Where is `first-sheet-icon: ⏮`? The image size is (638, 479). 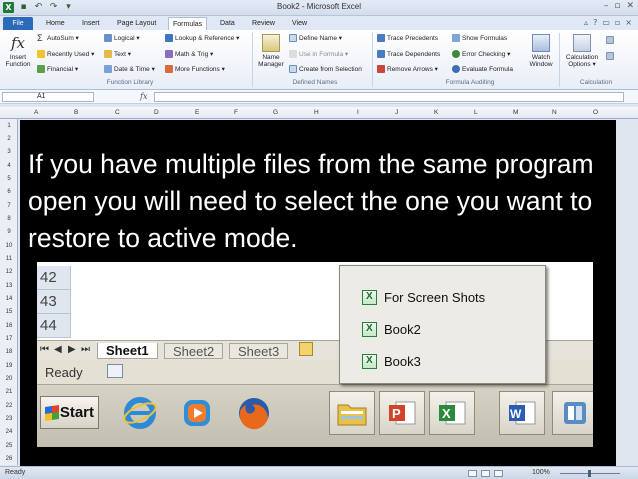 first-sheet-icon: ⏮ is located at coordinates (44, 349).